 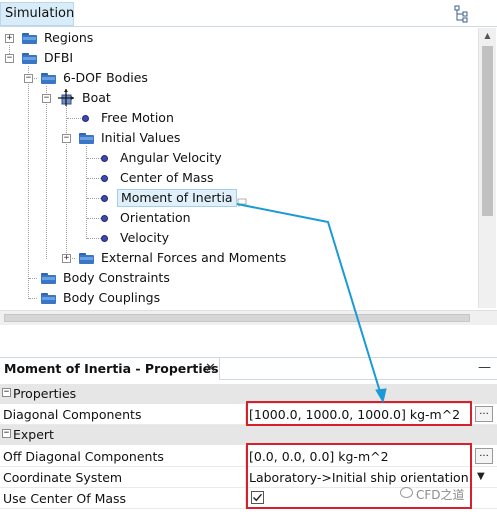 I want to click on property-name: Off Diagonal Components, so click(x=83, y=456).